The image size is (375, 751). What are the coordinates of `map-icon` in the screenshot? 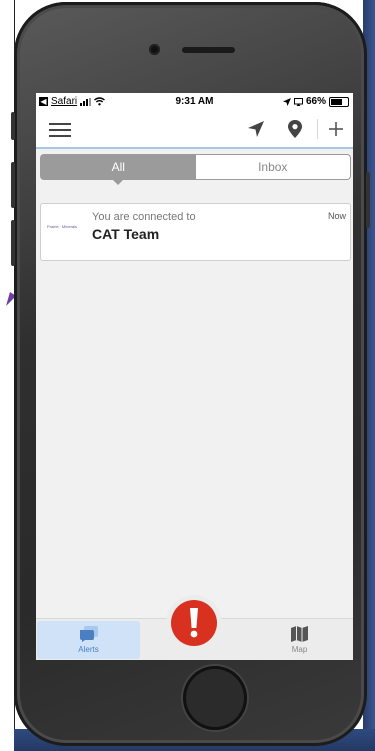 It's located at (299, 634).